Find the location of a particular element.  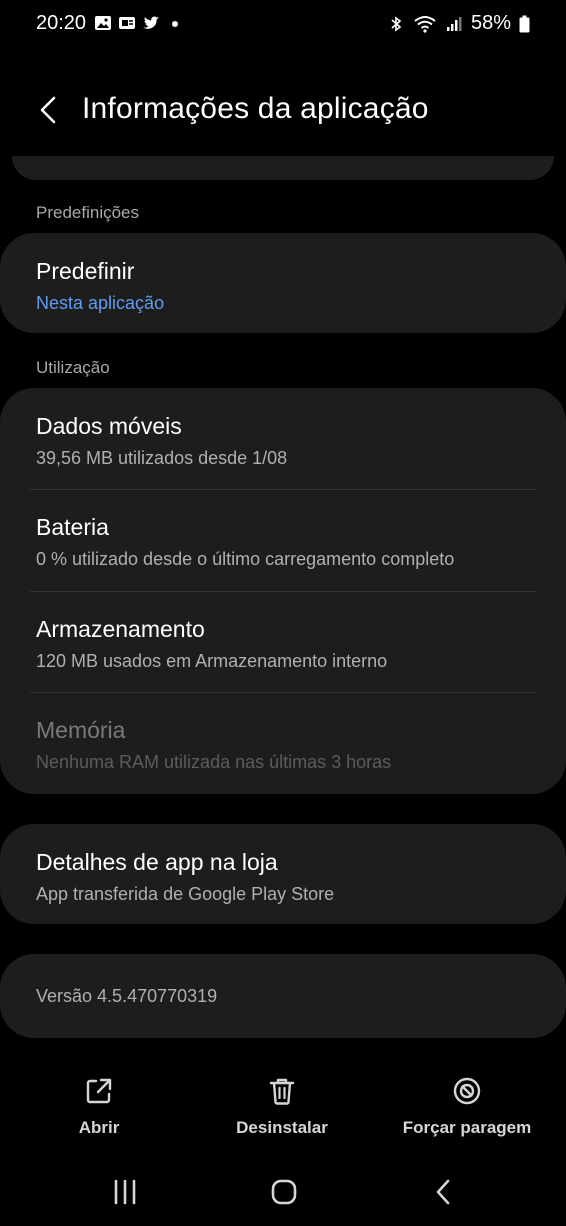

previous-card-edge is located at coordinates (283, 168).